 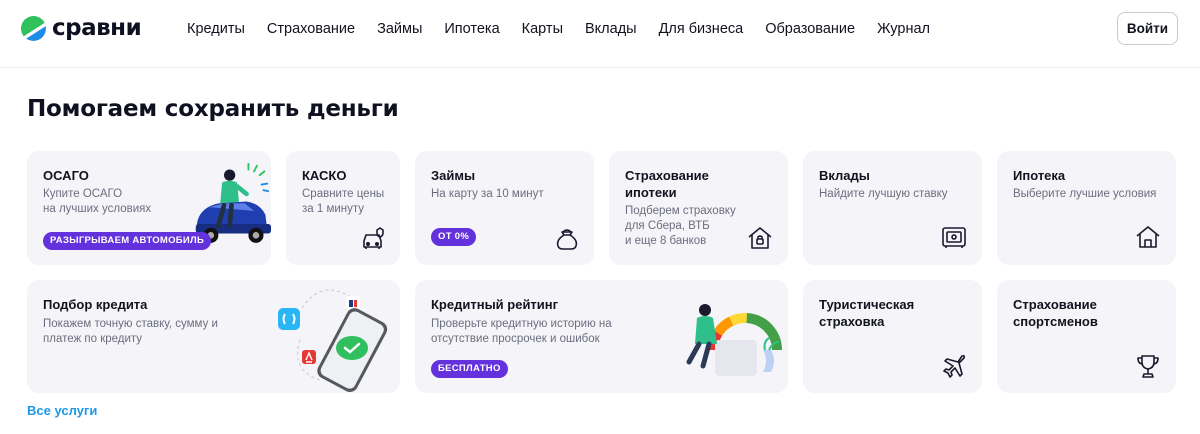 What do you see at coordinates (399, 29) in the screenshot?
I see `nav-item-loans: Займы` at bounding box center [399, 29].